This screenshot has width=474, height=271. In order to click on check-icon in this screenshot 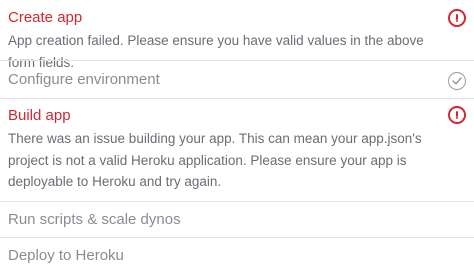, I will do `click(457, 81)`.